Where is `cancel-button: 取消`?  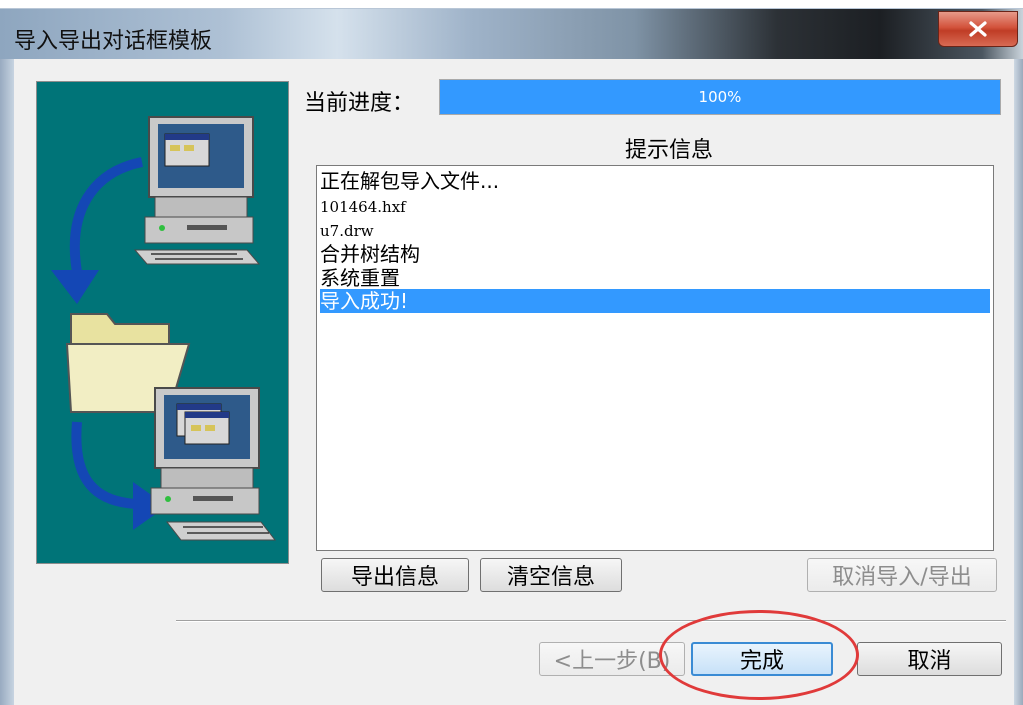 cancel-button: 取消 is located at coordinates (929, 659).